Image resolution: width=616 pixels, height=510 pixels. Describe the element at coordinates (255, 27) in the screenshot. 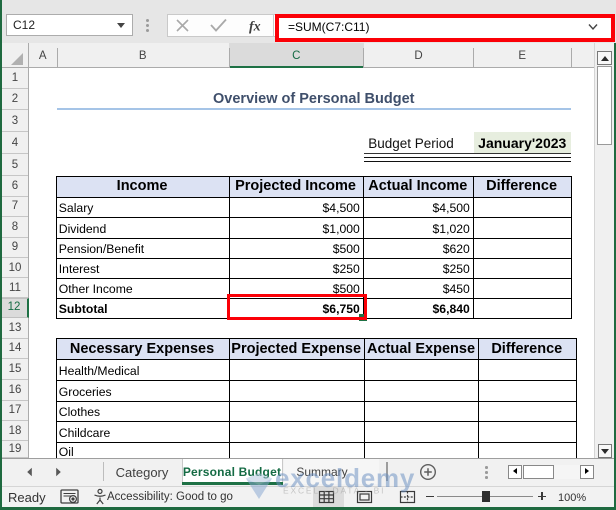

I see `svg-text: fx` at that location.